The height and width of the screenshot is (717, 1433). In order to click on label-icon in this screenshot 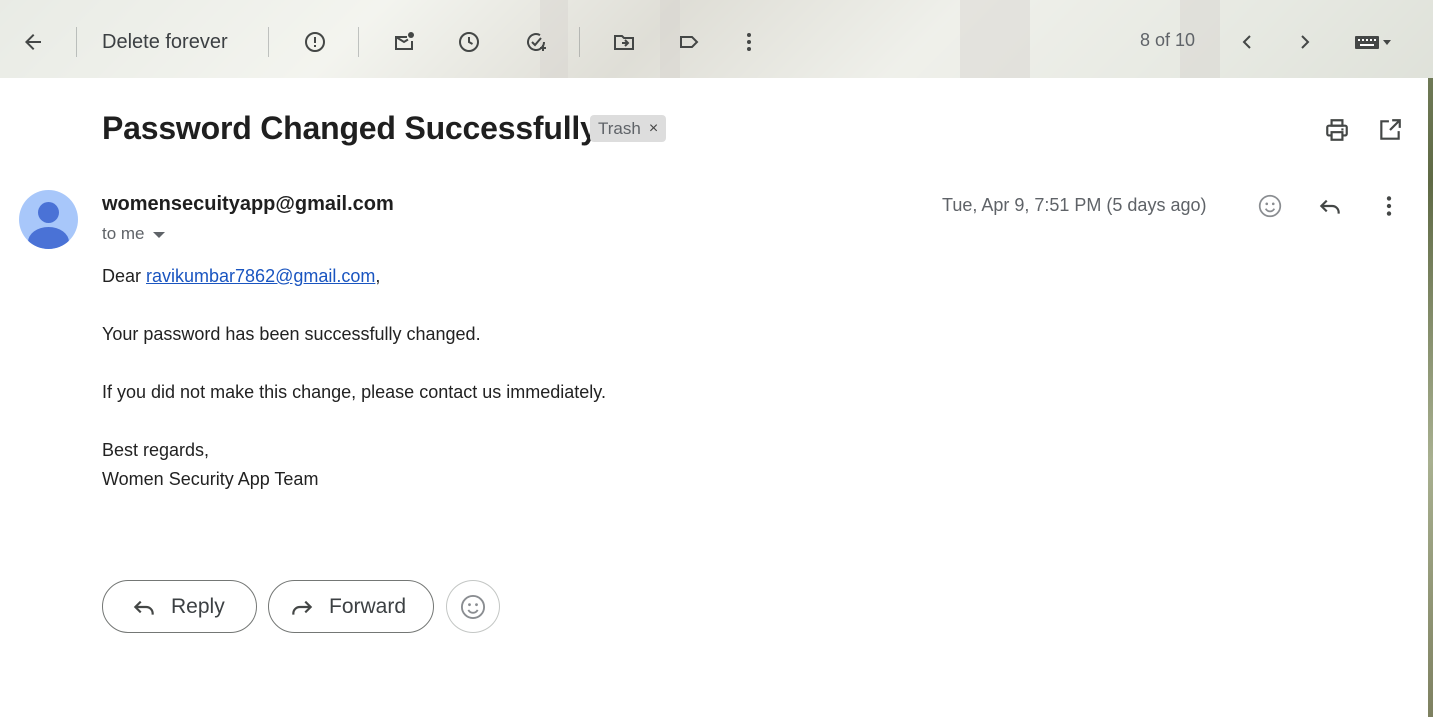, I will do `click(689, 42)`.